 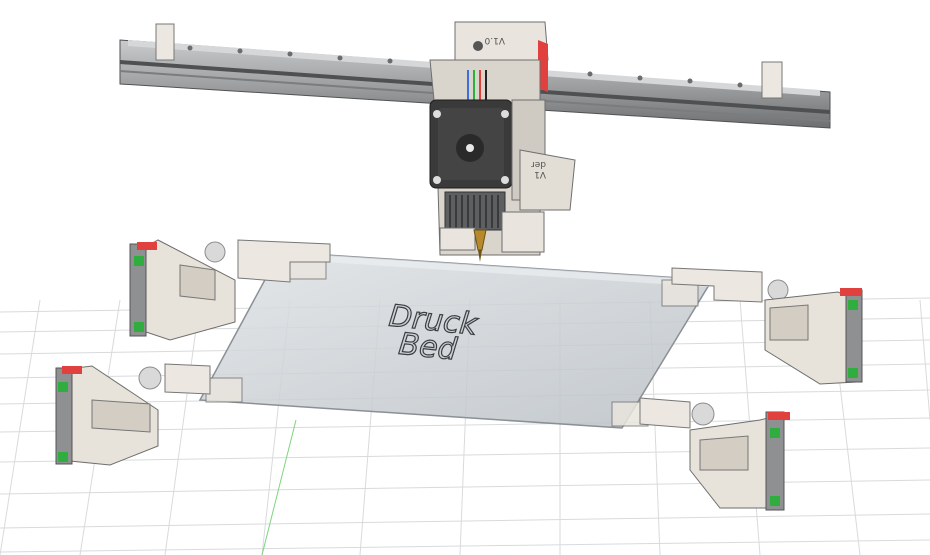 I want to click on z-carriage-back-right, so click(x=813, y=336).